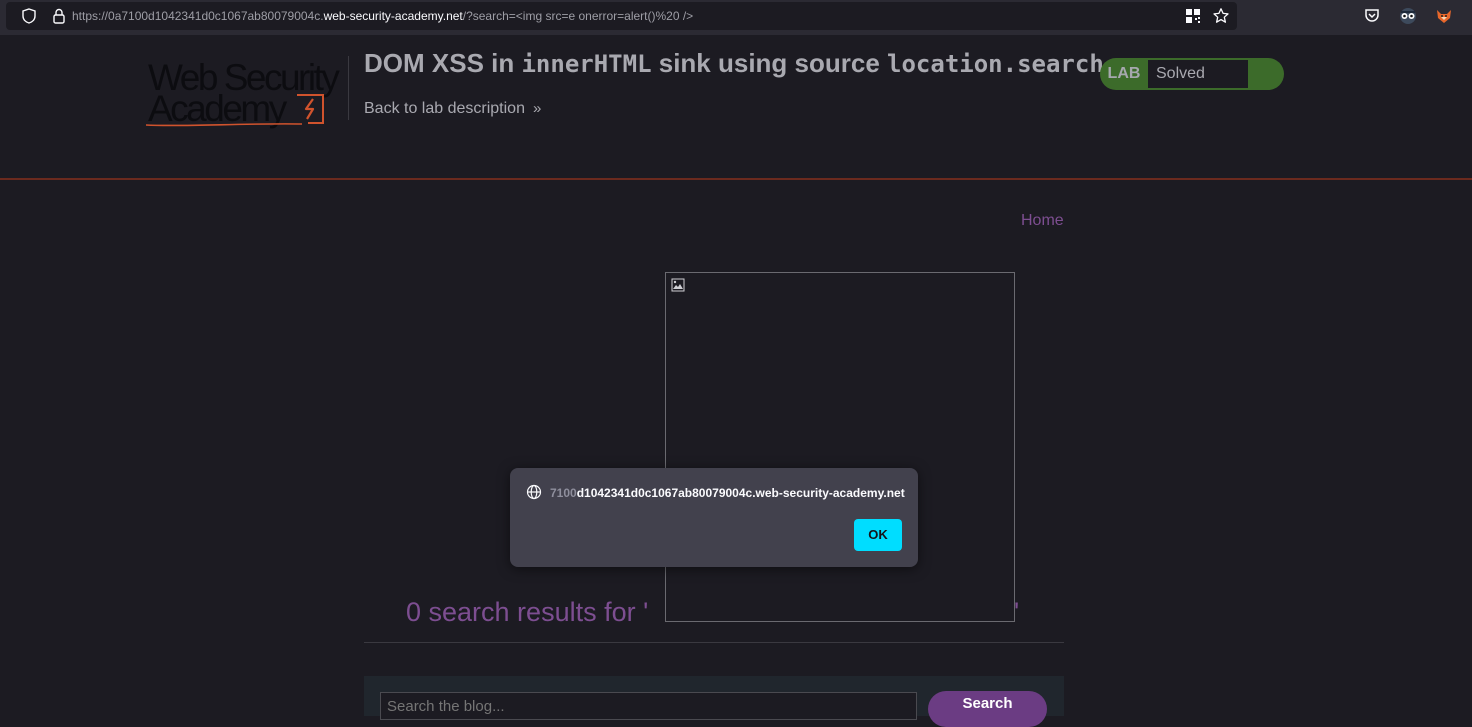 The width and height of the screenshot is (1472, 727). I want to click on ok-button: OK, so click(878, 535).